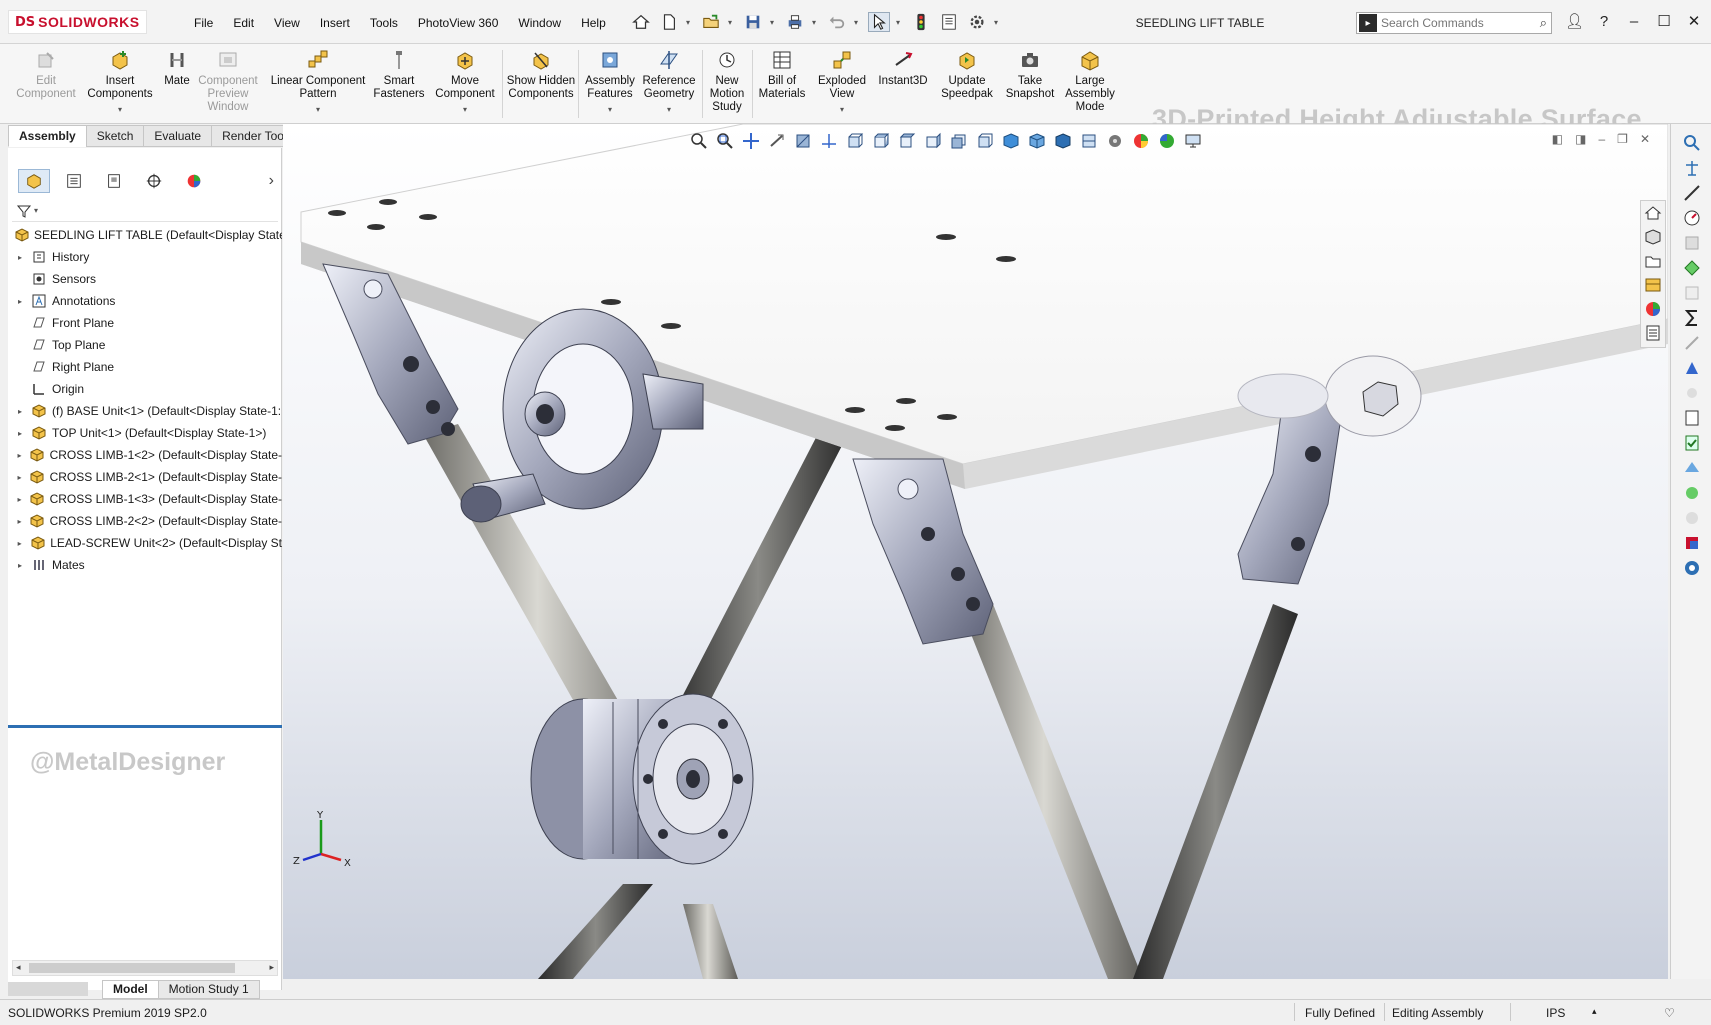  Describe the element at coordinates (1691, 392) in the screenshot. I see `plugin-6-icon` at that location.